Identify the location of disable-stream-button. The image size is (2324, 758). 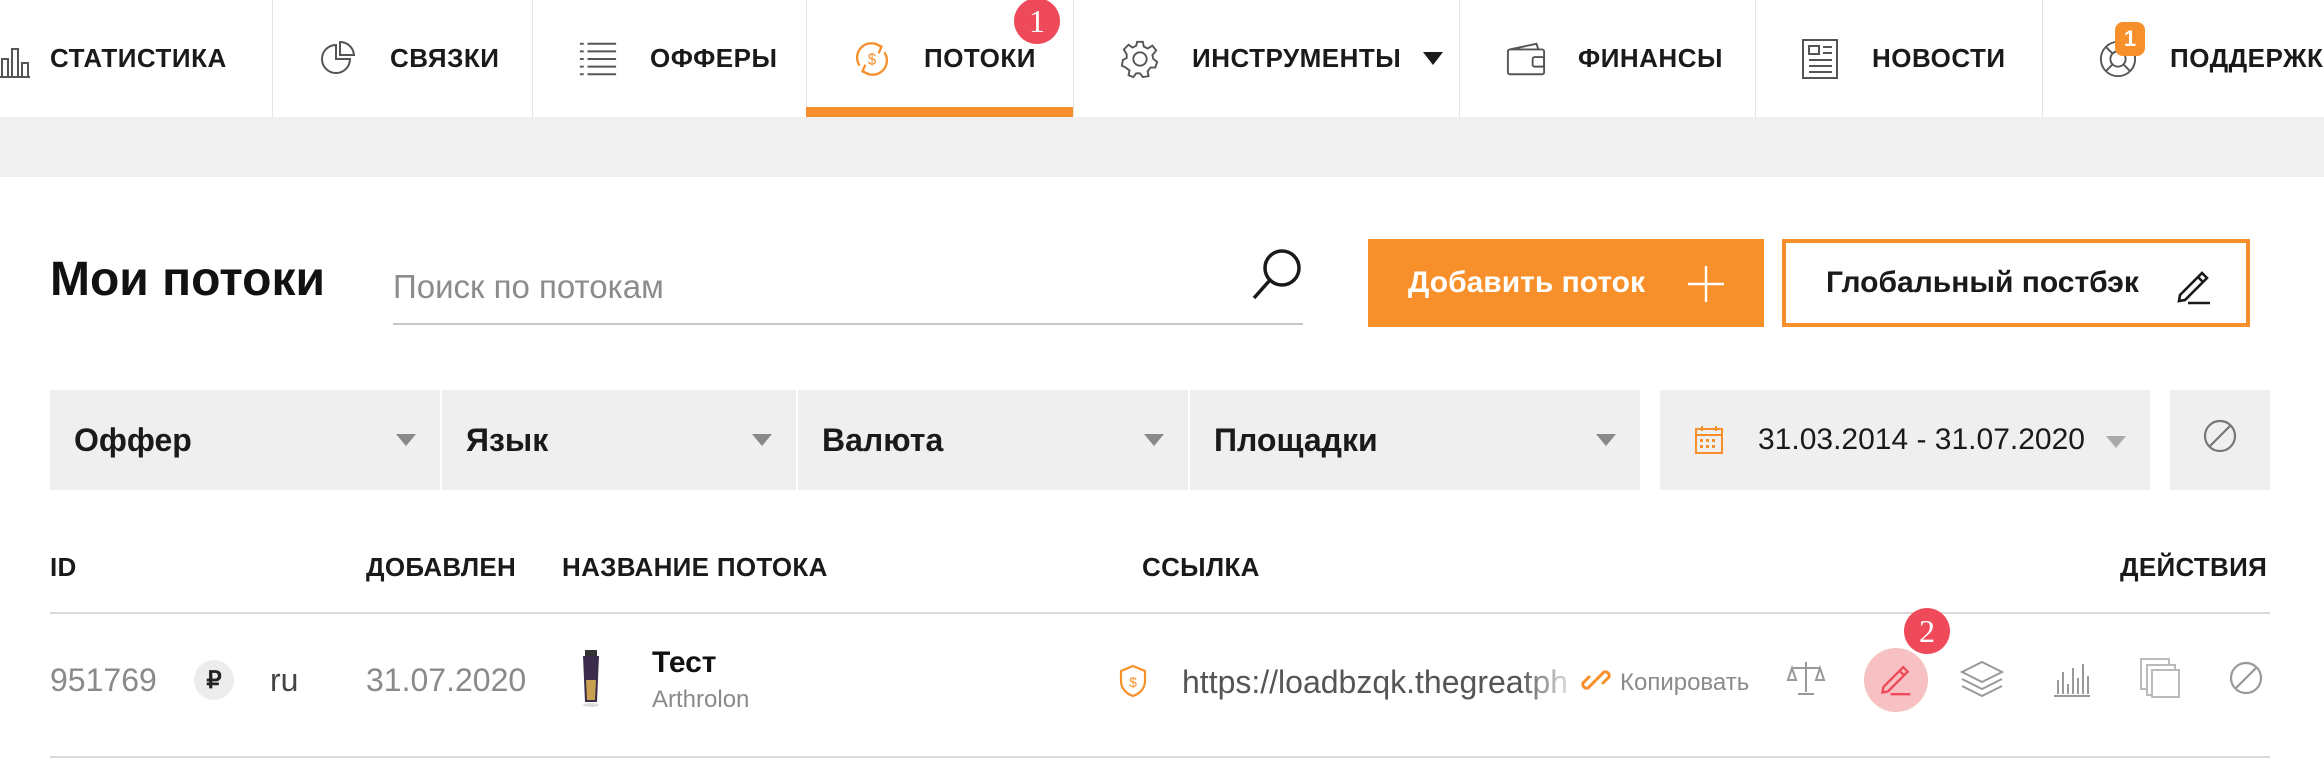
(2246, 680).